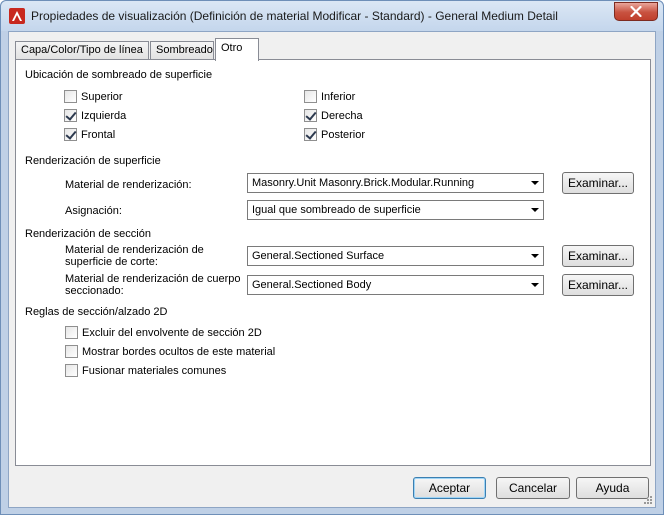 The height and width of the screenshot is (515, 664). I want to click on checkbox-label: Superior, so click(102, 96).